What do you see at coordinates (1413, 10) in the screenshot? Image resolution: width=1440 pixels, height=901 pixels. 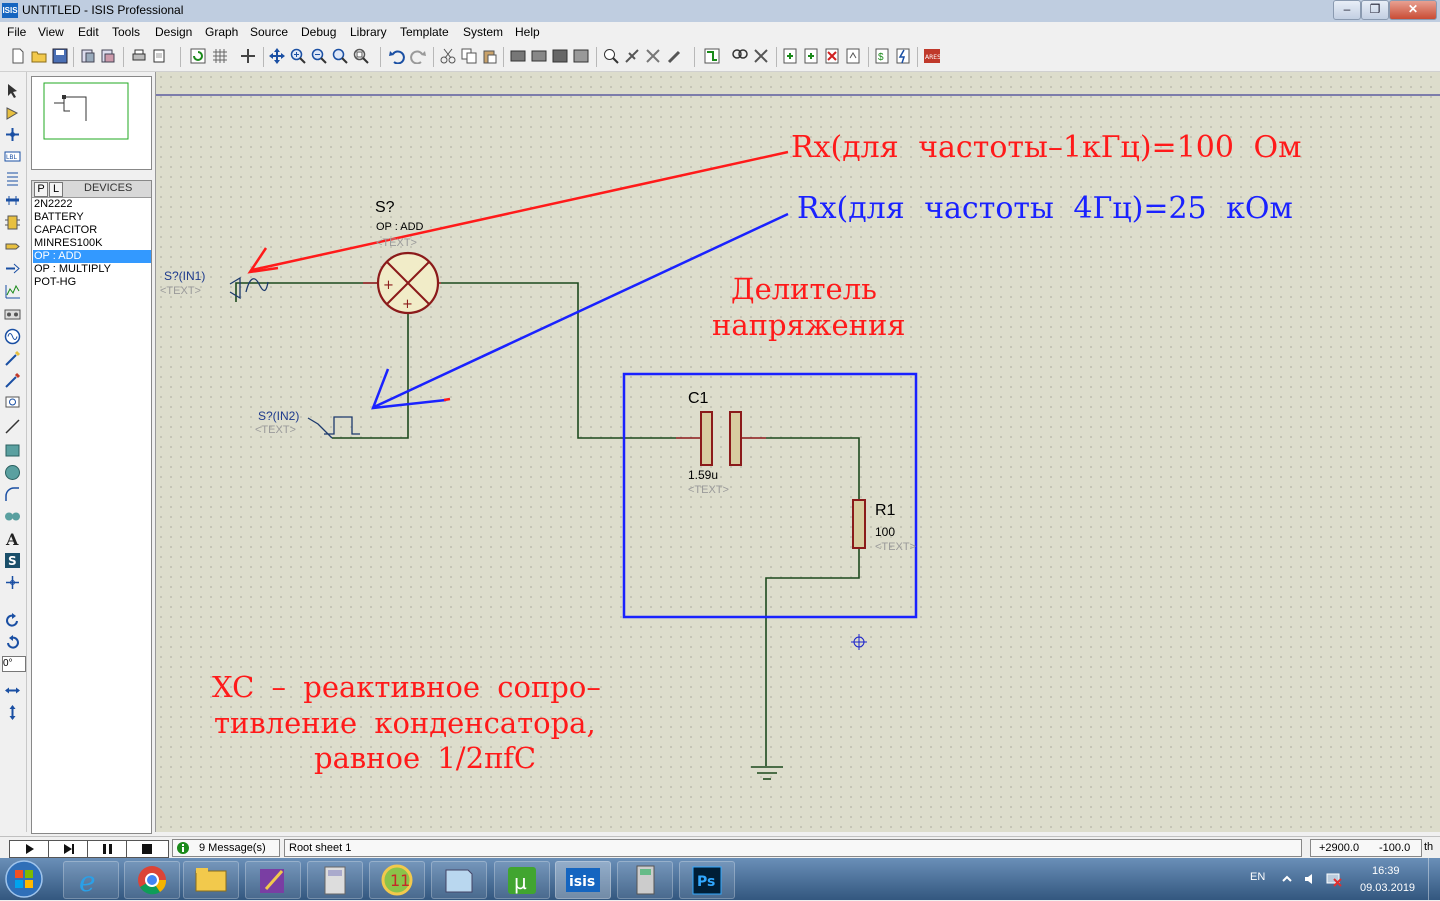 I see `close-button: ✕` at bounding box center [1413, 10].